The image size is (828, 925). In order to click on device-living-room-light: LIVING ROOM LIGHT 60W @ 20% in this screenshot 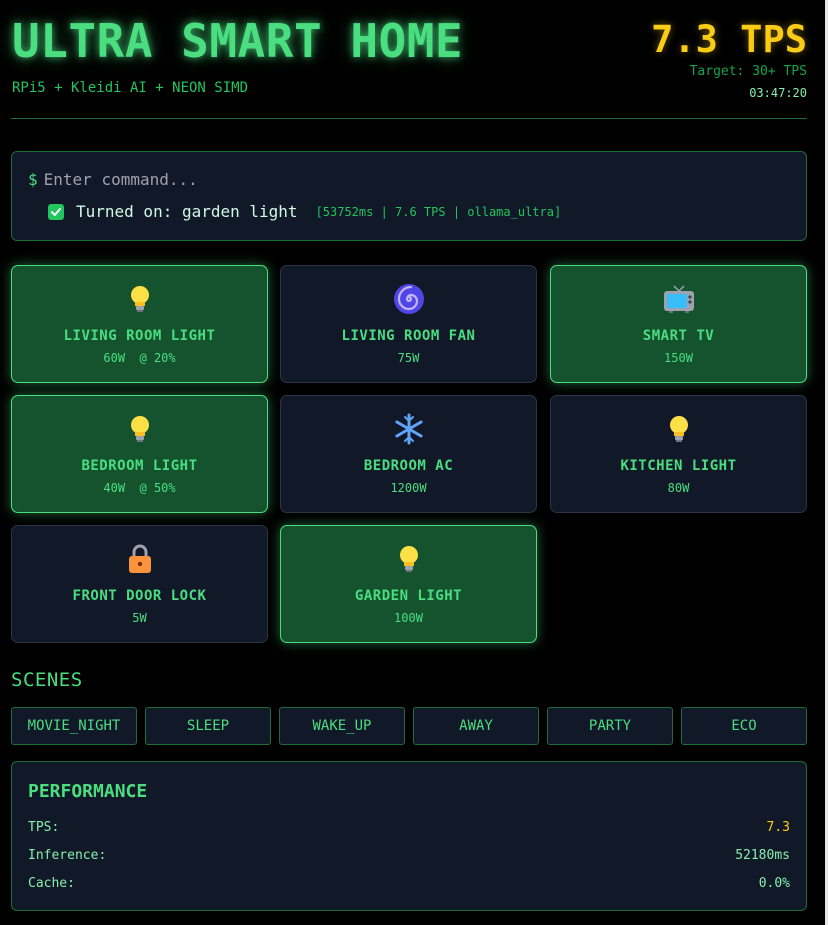, I will do `click(139, 324)`.